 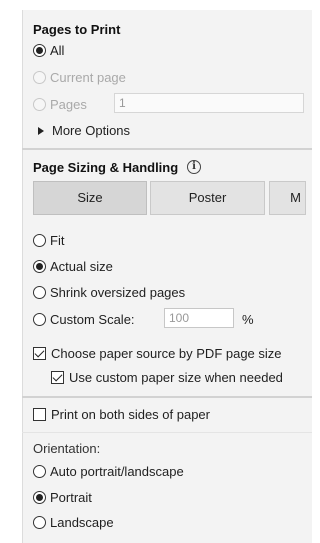 I want to click on radio-pages-button, so click(x=39, y=104).